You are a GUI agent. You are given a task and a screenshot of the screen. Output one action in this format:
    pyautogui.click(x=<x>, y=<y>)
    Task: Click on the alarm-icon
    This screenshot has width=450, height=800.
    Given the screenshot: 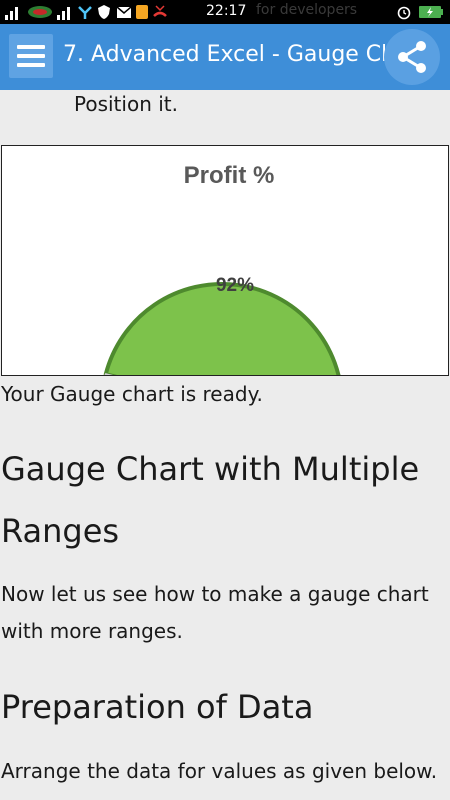 What is the action you would take?
    pyautogui.click(x=404, y=13)
    